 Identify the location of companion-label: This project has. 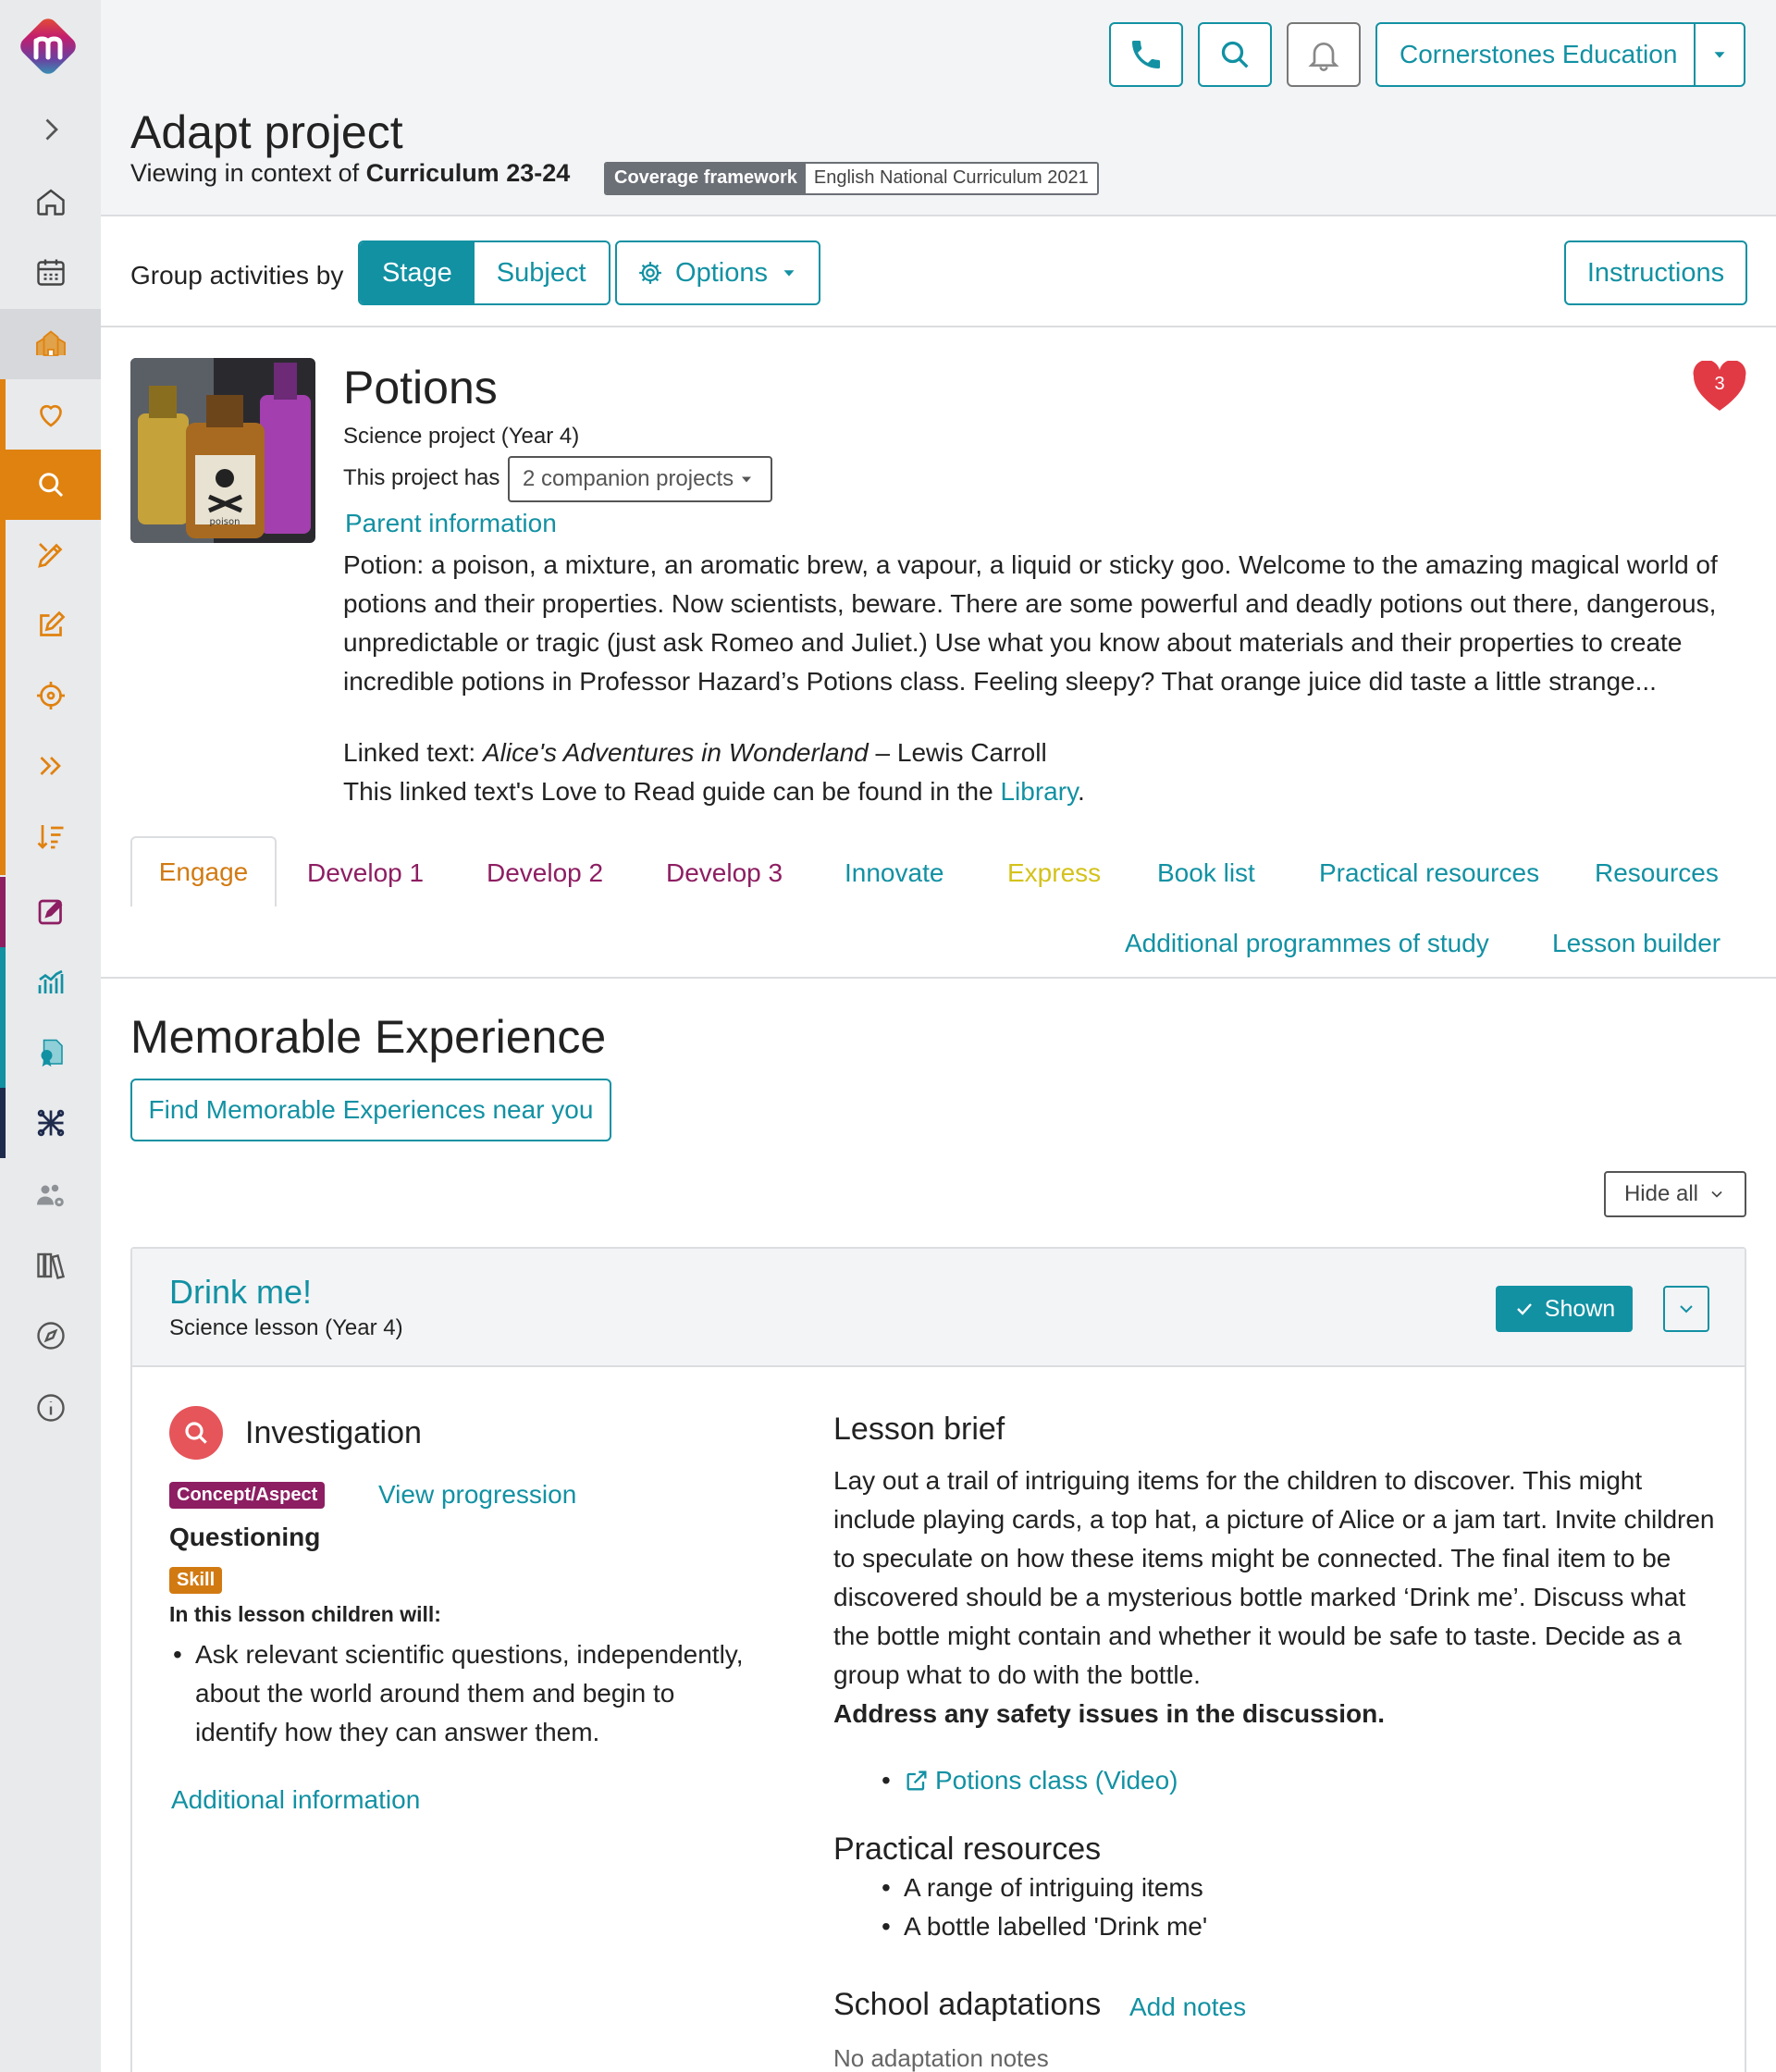
(421, 478).